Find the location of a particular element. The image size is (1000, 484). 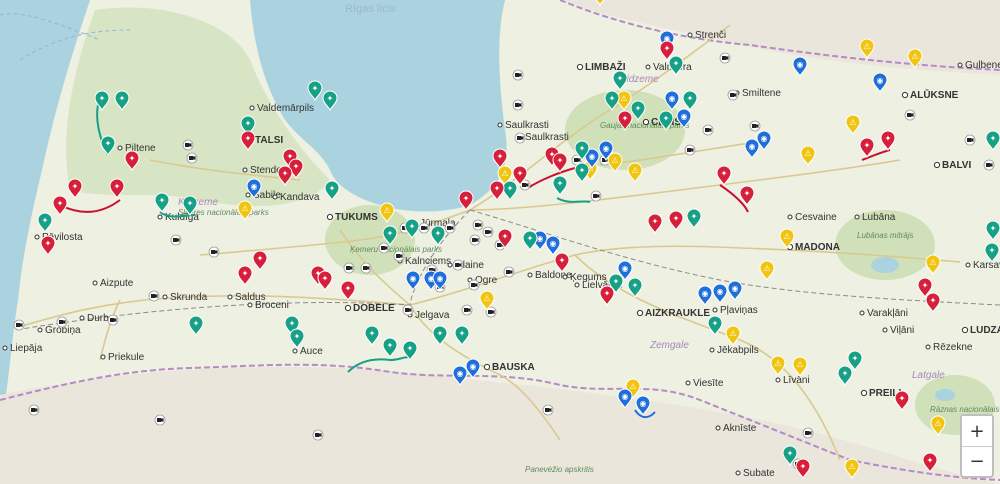

place-label: Gulbene is located at coordinates (982, 65).